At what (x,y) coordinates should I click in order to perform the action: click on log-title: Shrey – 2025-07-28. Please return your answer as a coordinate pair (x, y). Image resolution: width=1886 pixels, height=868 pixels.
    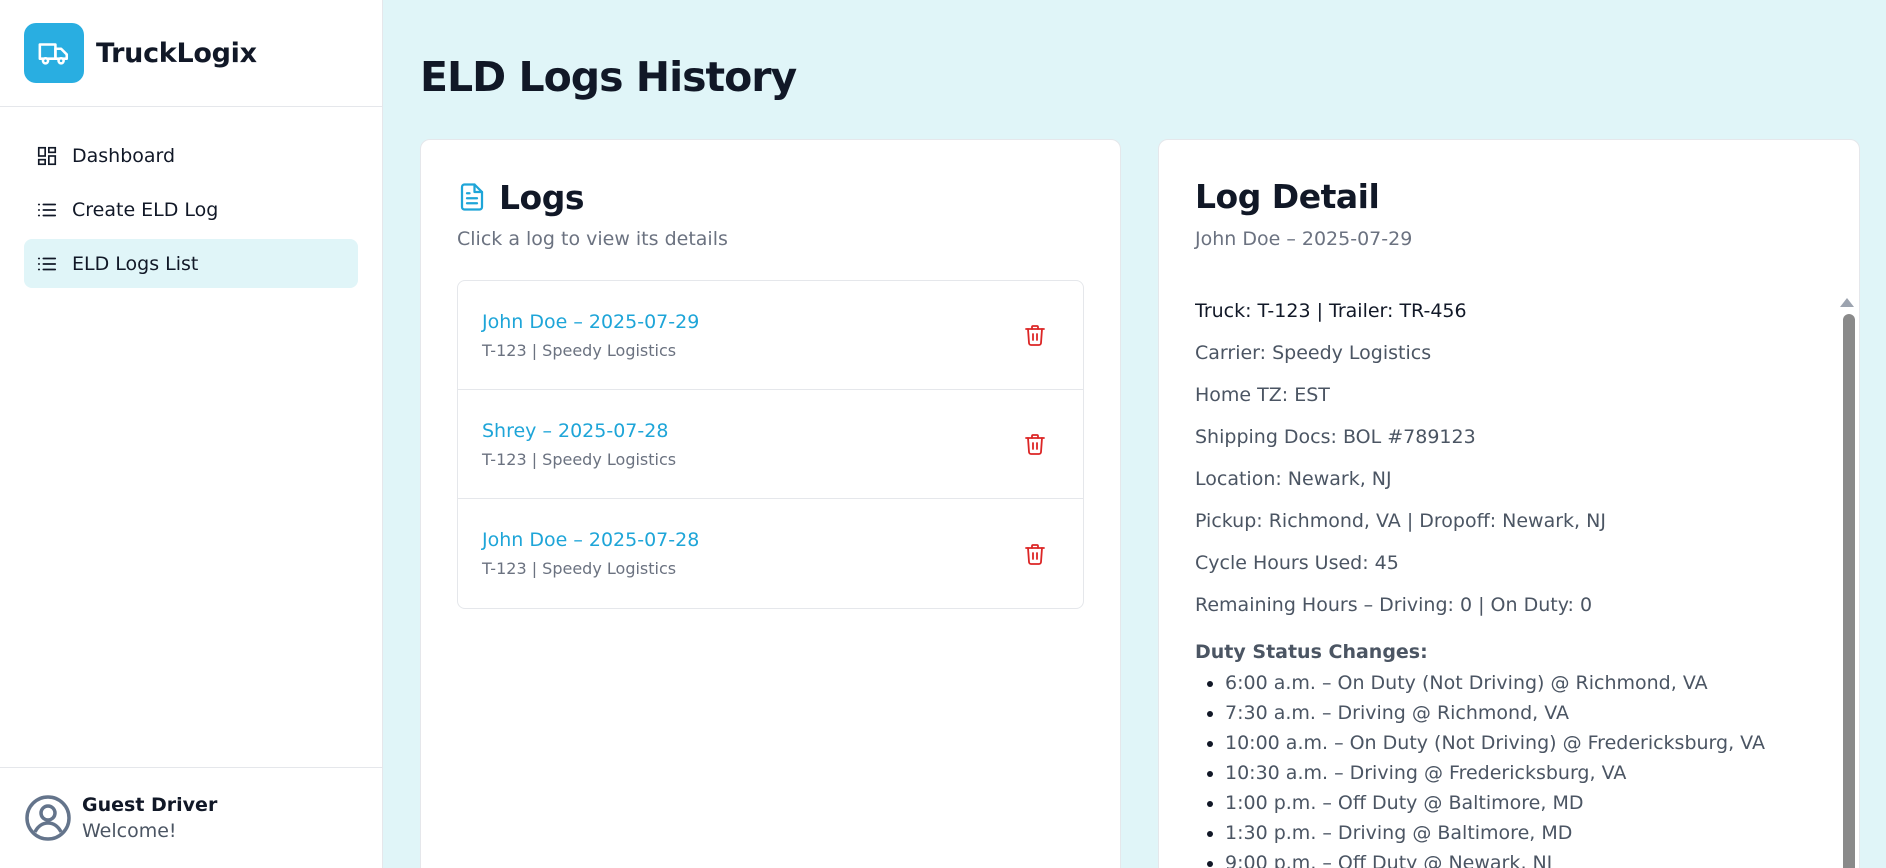
    Looking at the image, I should click on (579, 431).